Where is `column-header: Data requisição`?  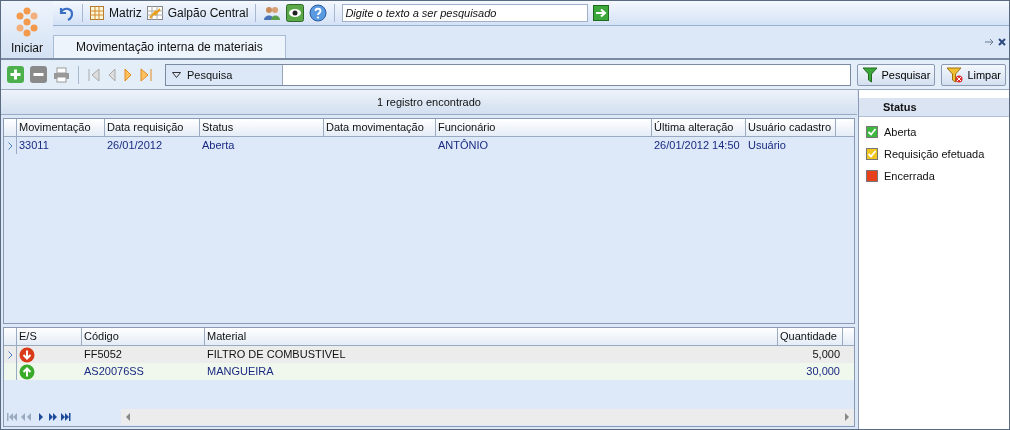
column-header: Data requisição is located at coordinates (152, 127).